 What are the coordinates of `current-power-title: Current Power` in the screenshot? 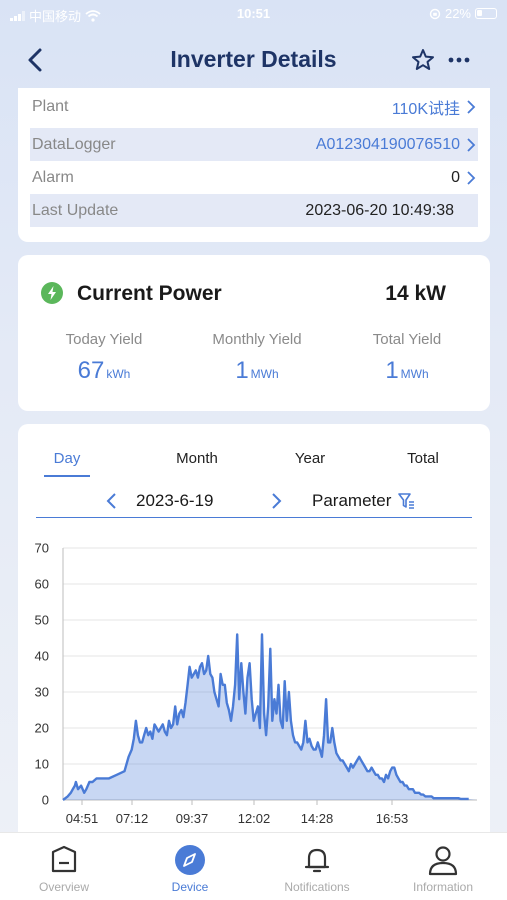 It's located at (149, 293).